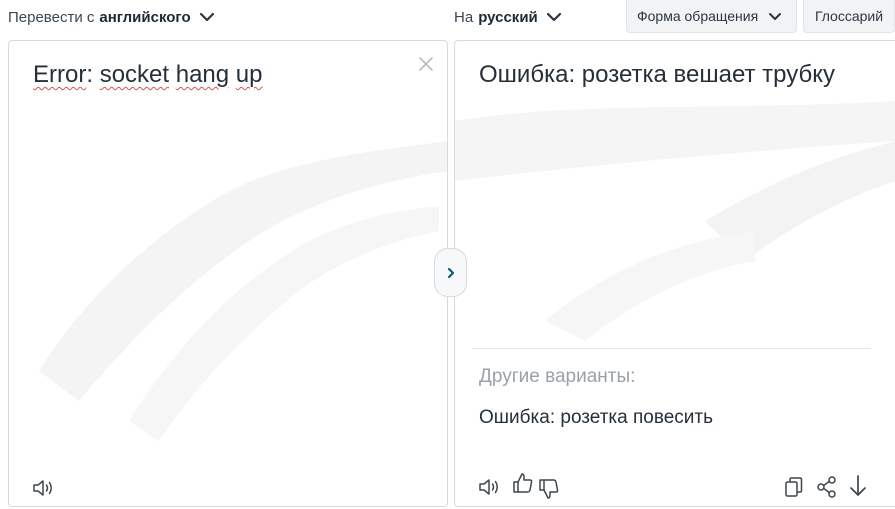  I want to click on share-icon, so click(826, 487).